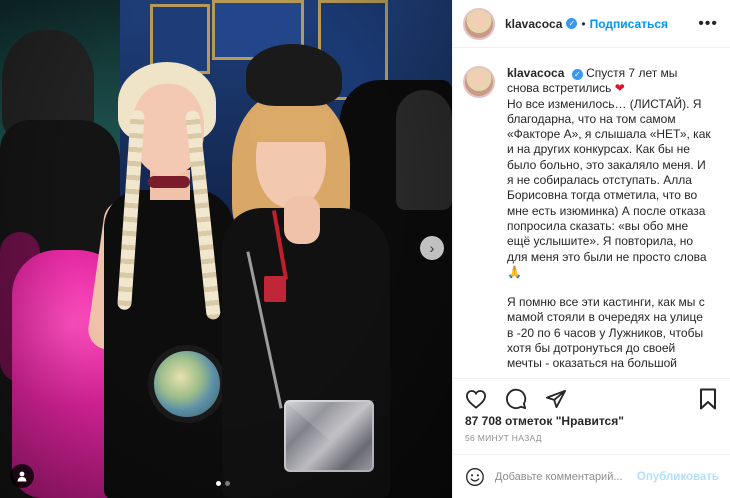 This screenshot has height=498, width=730. I want to click on carousel-indicator, so click(223, 483).